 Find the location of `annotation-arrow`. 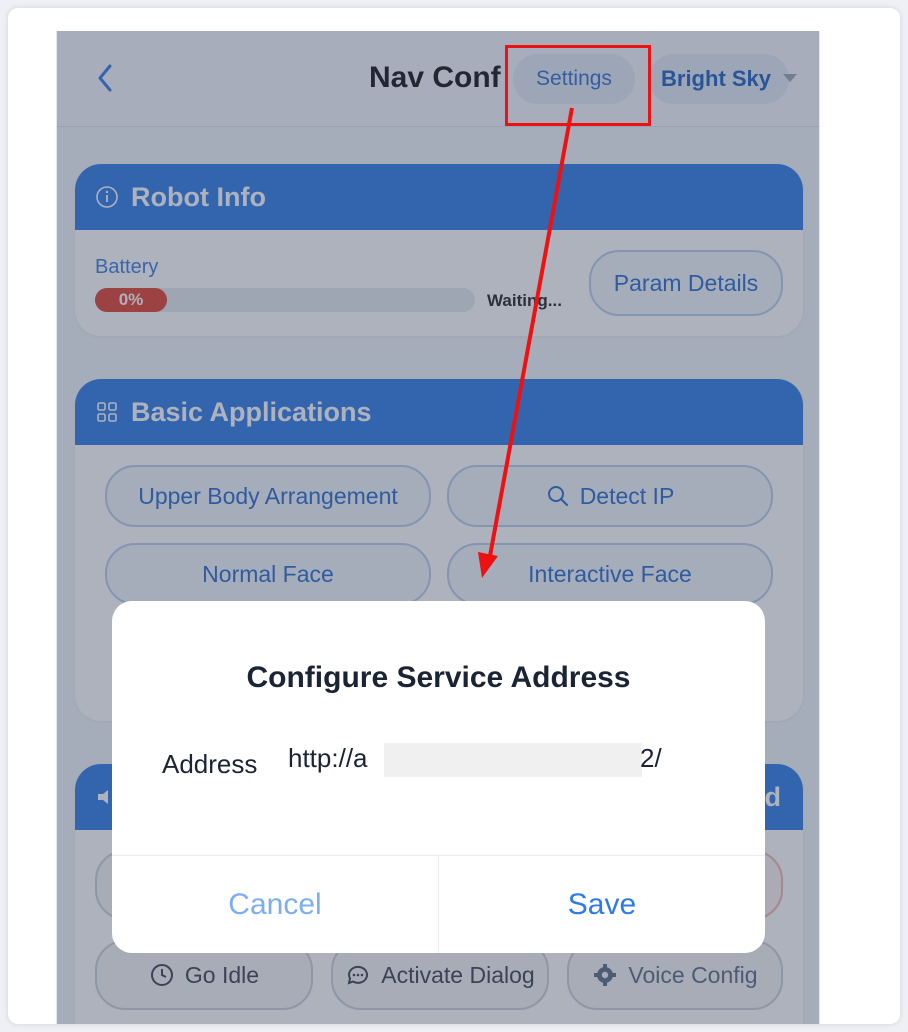

annotation-arrow is located at coordinates (526, 342).